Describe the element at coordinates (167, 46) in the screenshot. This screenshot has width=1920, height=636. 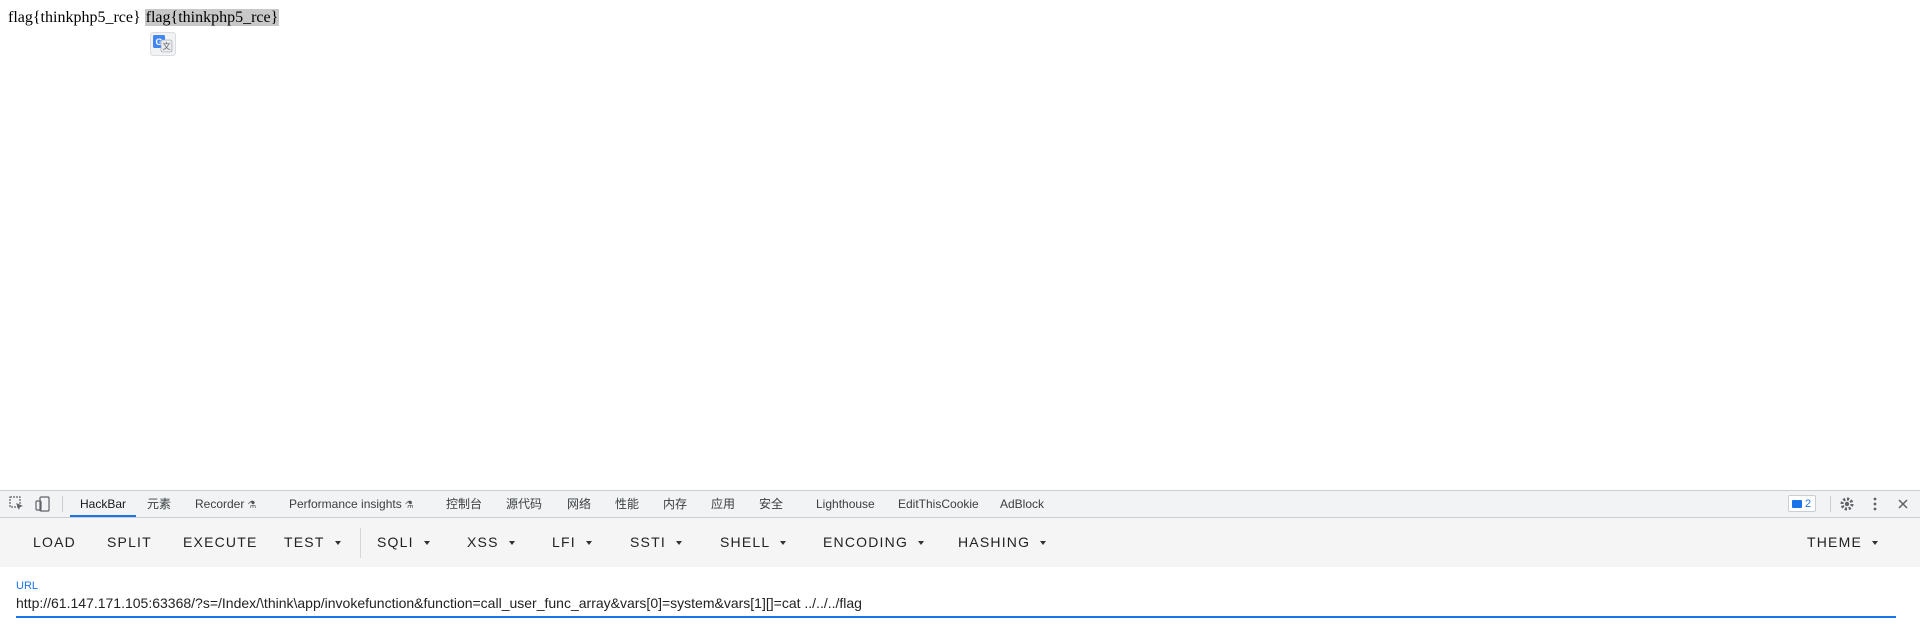
I see `svg-text: 文` at that location.